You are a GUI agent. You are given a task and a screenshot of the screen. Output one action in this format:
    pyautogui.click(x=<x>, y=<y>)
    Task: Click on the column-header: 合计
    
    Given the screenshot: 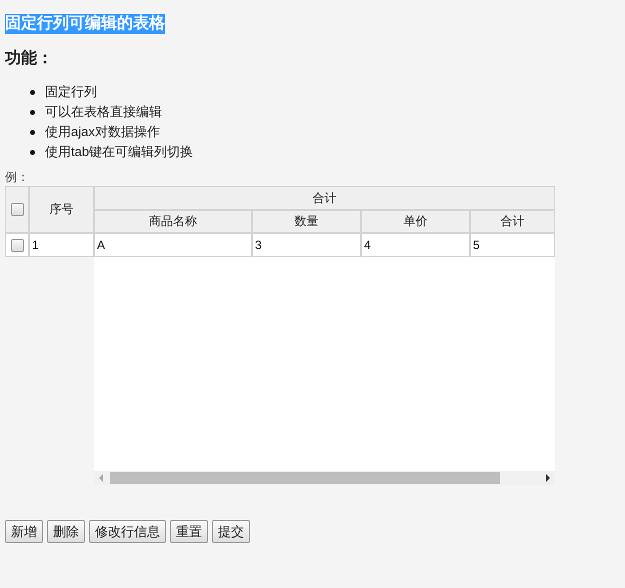 What is the action you would take?
    pyautogui.click(x=512, y=221)
    